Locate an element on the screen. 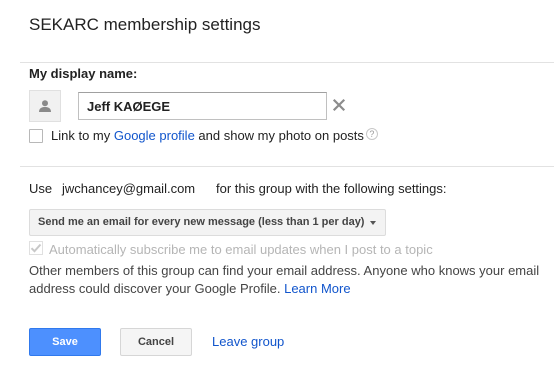  checkmark-icon is located at coordinates (36, 248).